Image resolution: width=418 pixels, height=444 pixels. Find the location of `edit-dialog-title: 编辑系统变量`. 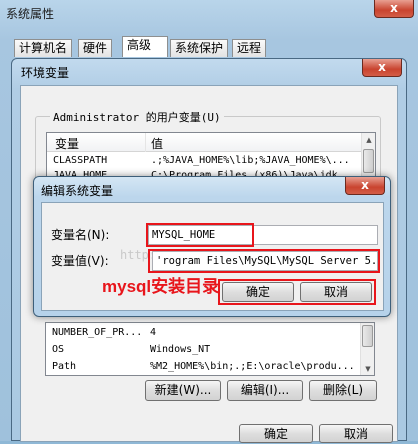

edit-dialog-title: 编辑系统变量 is located at coordinates (77, 191).